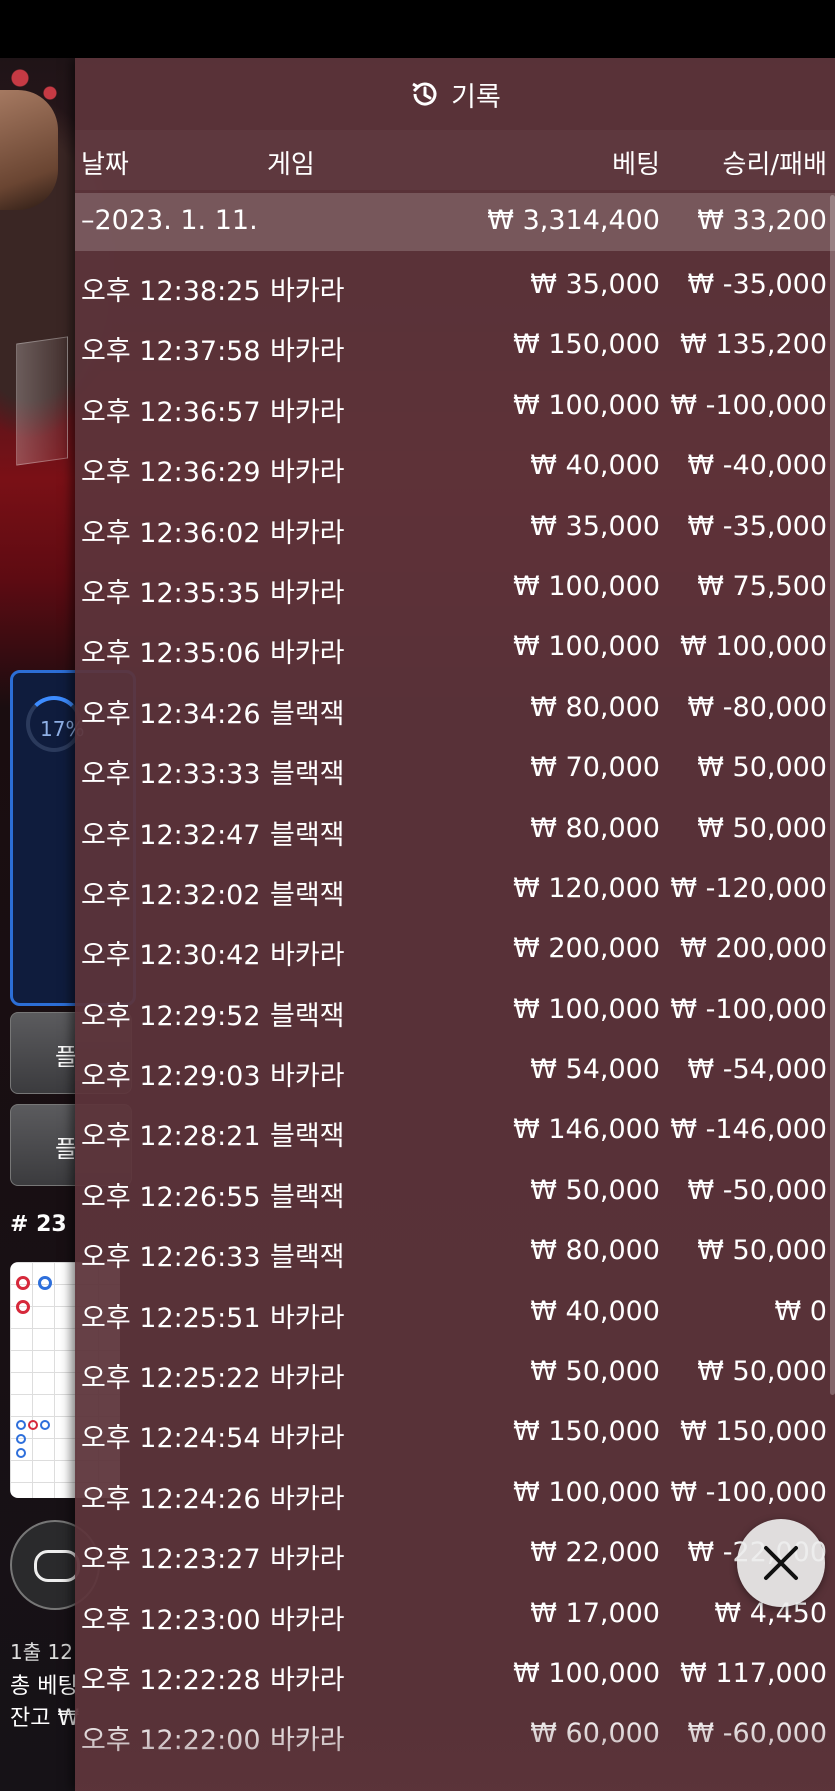 This screenshot has width=835, height=1791. Describe the element at coordinates (455, 1676) in the screenshot. I see `history-row: 오후 12:22:28 바카라 ₩ 100,000 ₩ 117,000` at that location.